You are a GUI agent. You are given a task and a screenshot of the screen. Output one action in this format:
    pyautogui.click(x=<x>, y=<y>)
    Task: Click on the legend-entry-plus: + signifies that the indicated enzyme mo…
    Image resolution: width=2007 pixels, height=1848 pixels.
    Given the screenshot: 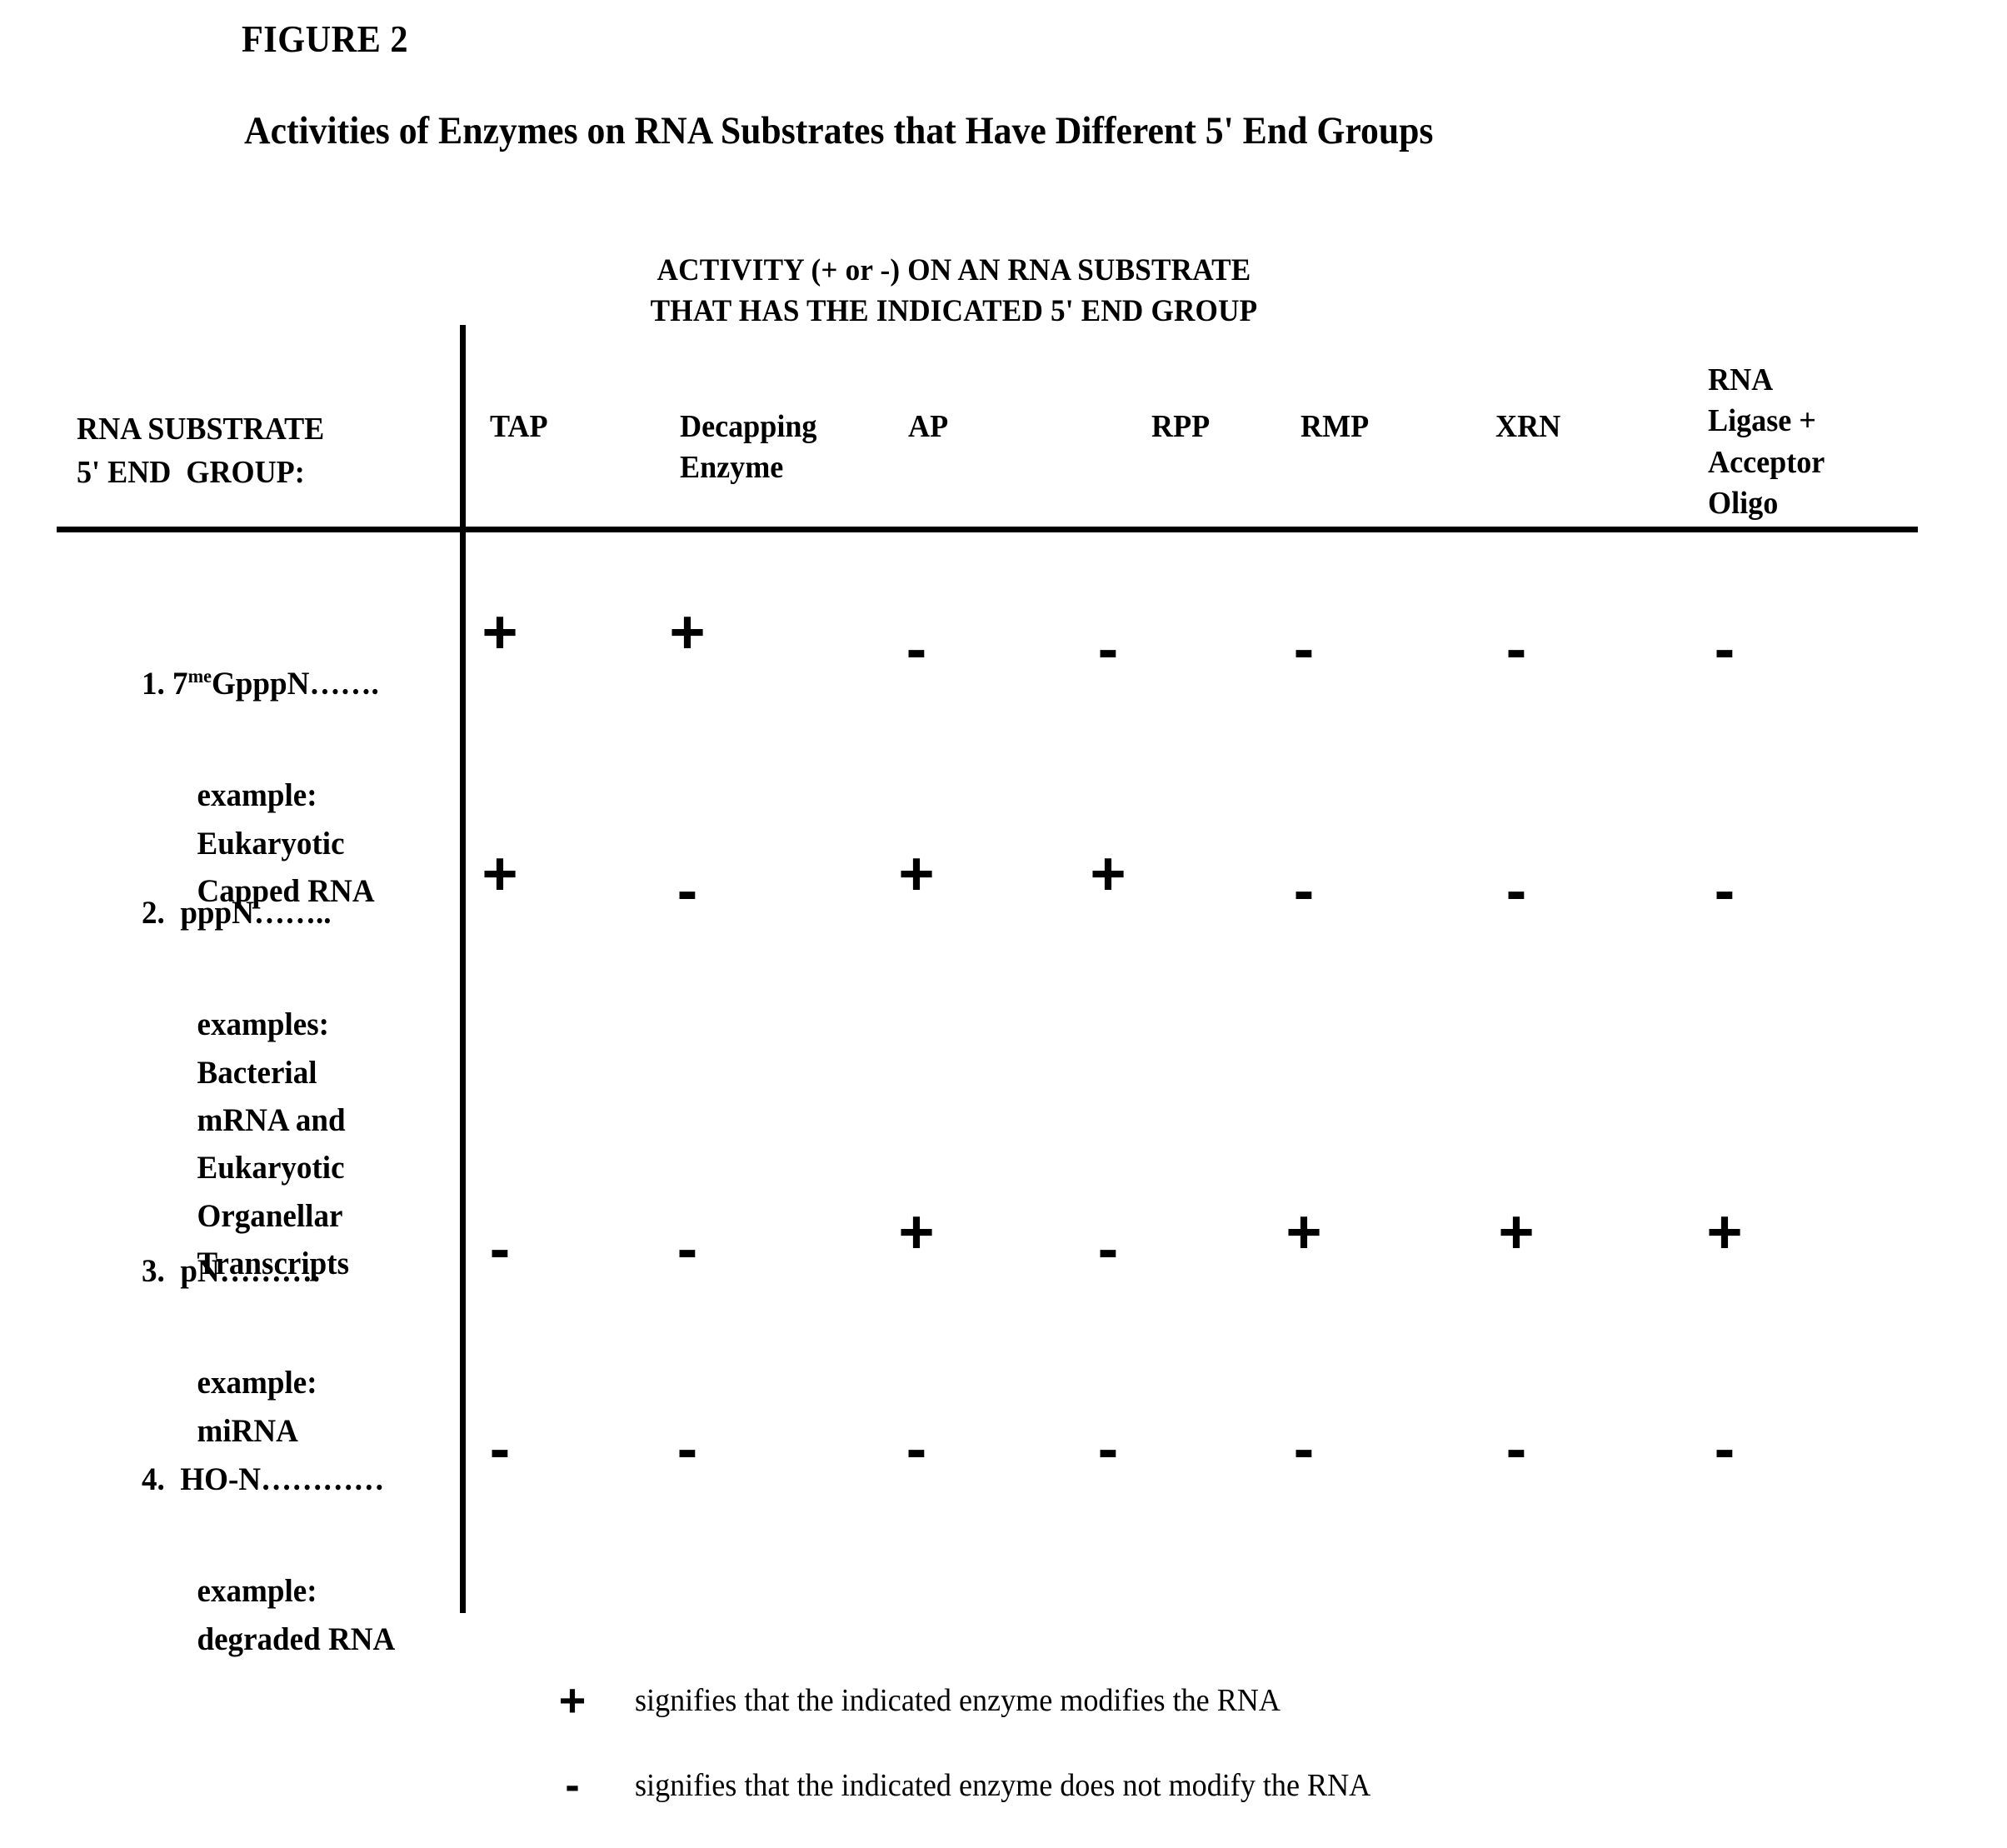 What is the action you would take?
    pyautogui.click(x=933, y=1700)
    